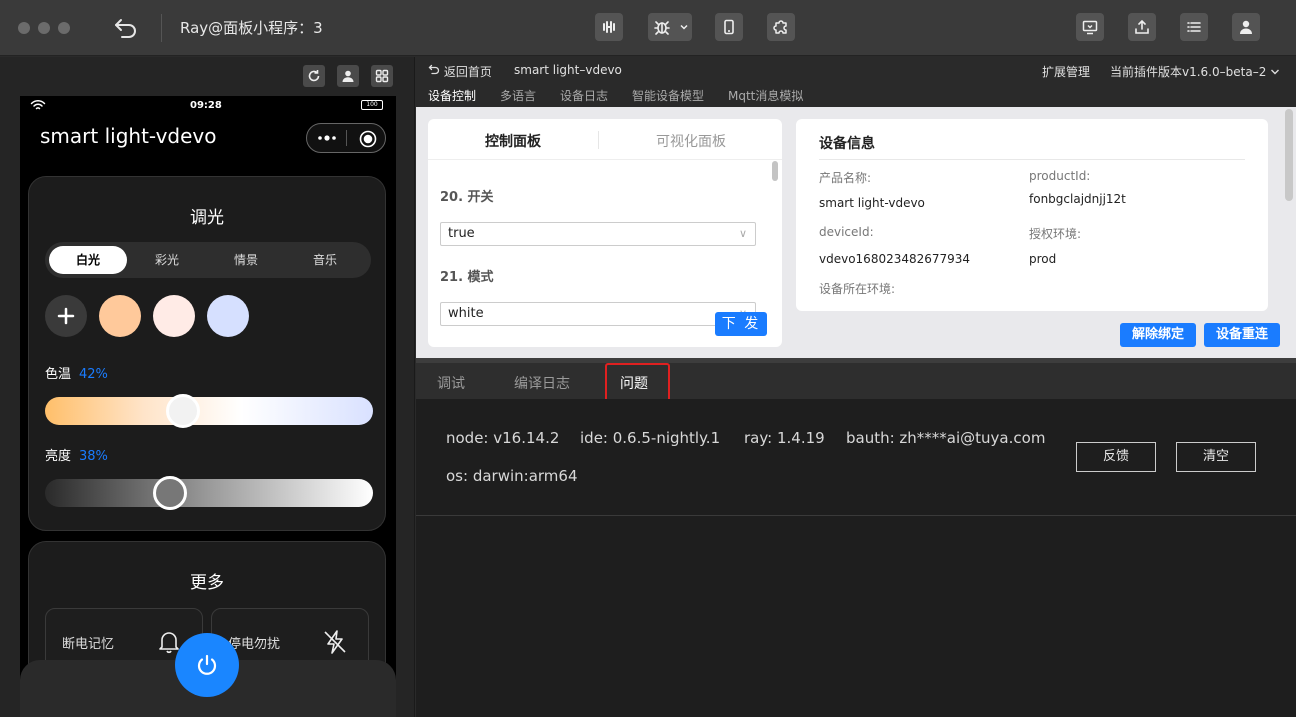 The image size is (1296, 717). I want to click on mode-tab-colour: 彩光, so click(167, 260).